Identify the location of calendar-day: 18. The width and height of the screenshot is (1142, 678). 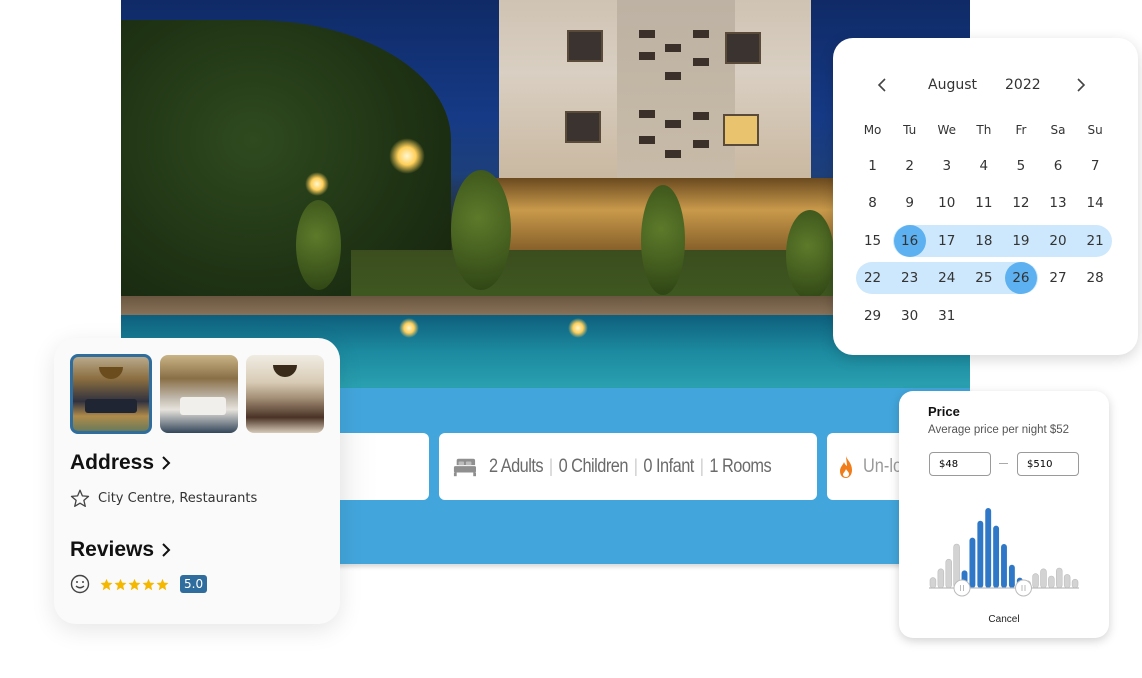
(983, 241).